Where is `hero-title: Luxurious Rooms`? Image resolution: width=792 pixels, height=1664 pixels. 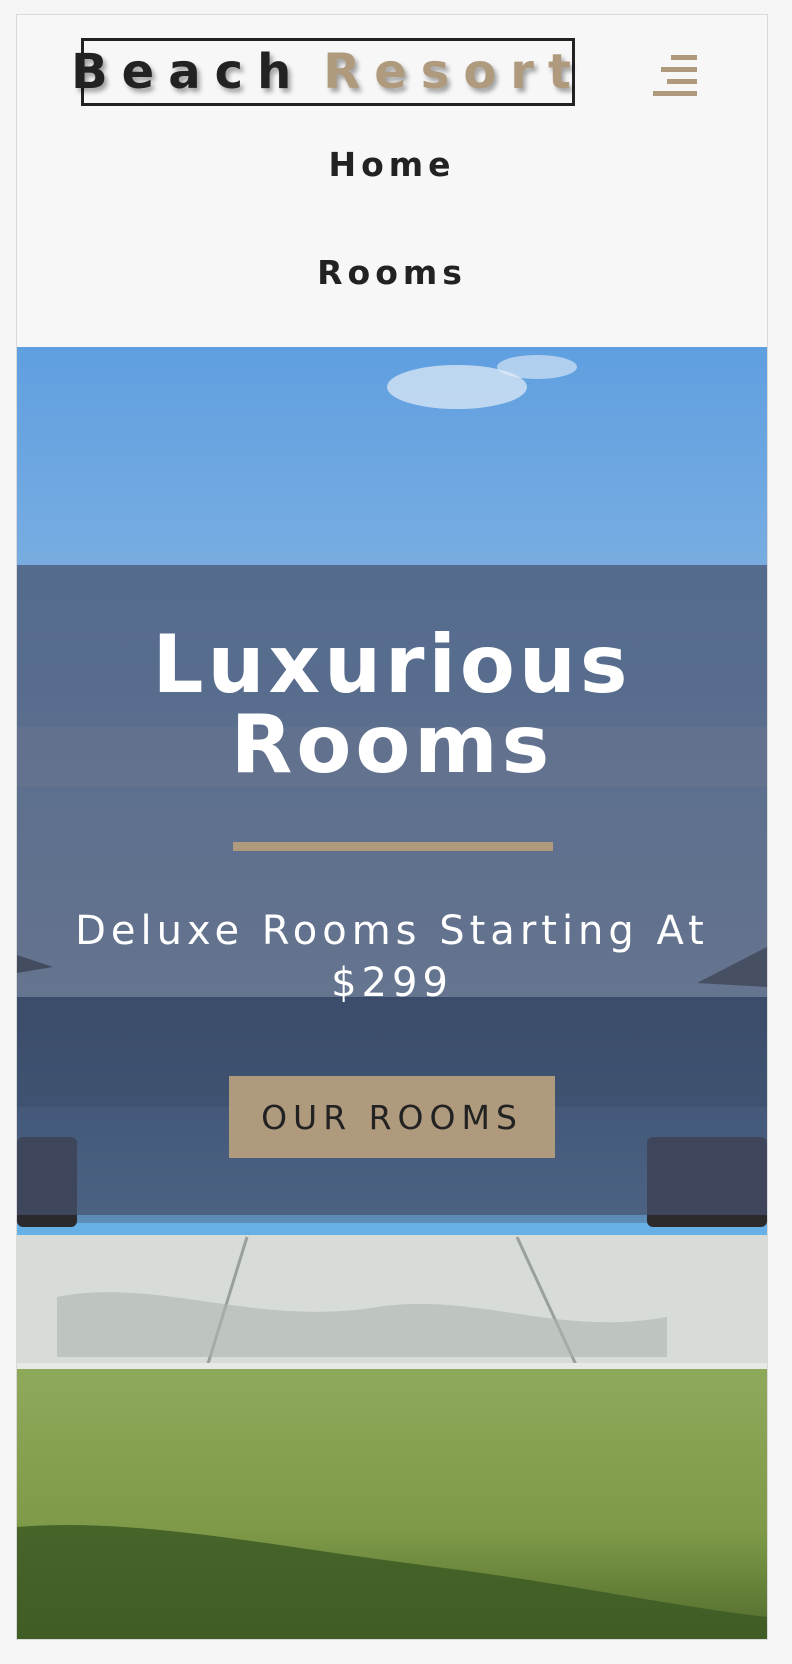 hero-title: Luxurious Rooms is located at coordinates (392, 704).